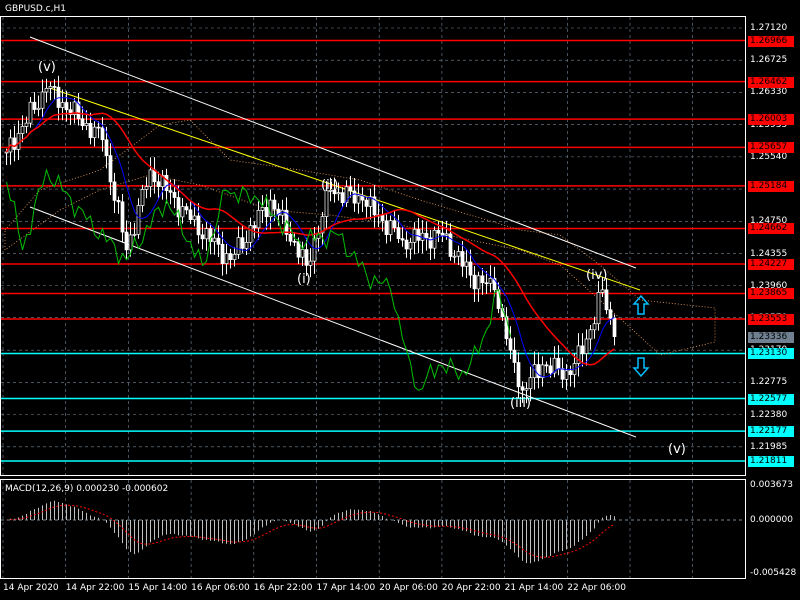 This screenshot has width=800, height=600. What do you see at coordinates (771, 148) in the screenshot?
I see `resistance-price-label: 1.25657` at bounding box center [771, 148].